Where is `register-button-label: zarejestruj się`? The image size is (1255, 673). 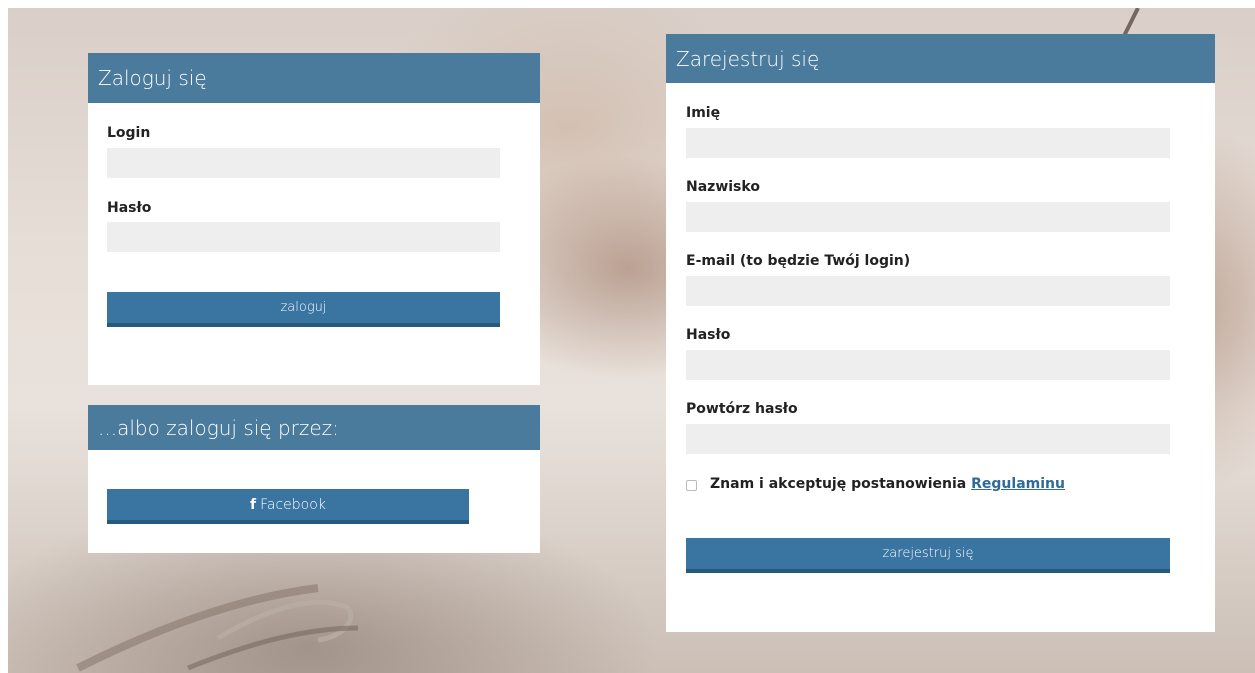 register-button-label: zarejestruj się is located at coordinates (928, 553).